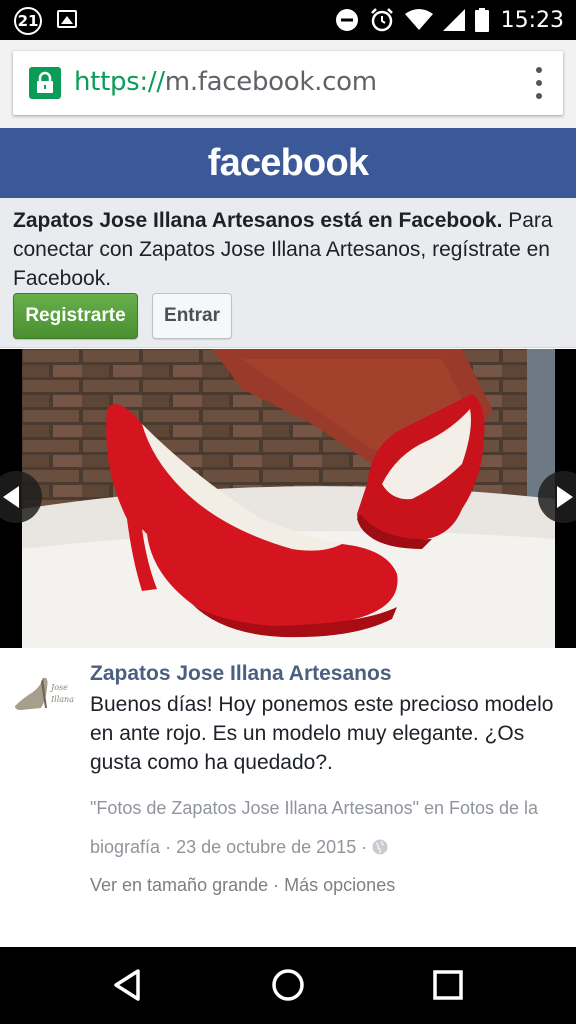 The height and width of the screenshot is (1024, 576). What do you see at coordinates (346, 20) in the screenshot?
I see `do-not-disturb-icon` at bounding box center [346, 20].